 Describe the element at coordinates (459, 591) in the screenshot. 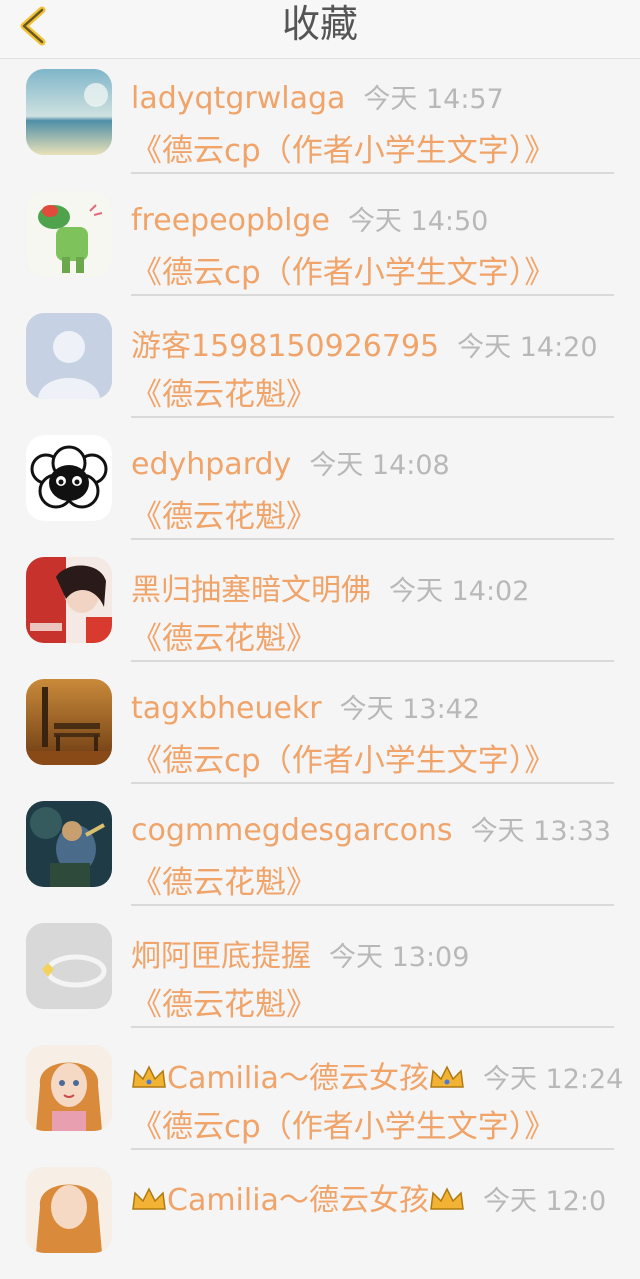

I see `timestamp: 今天 14:02` at that location.